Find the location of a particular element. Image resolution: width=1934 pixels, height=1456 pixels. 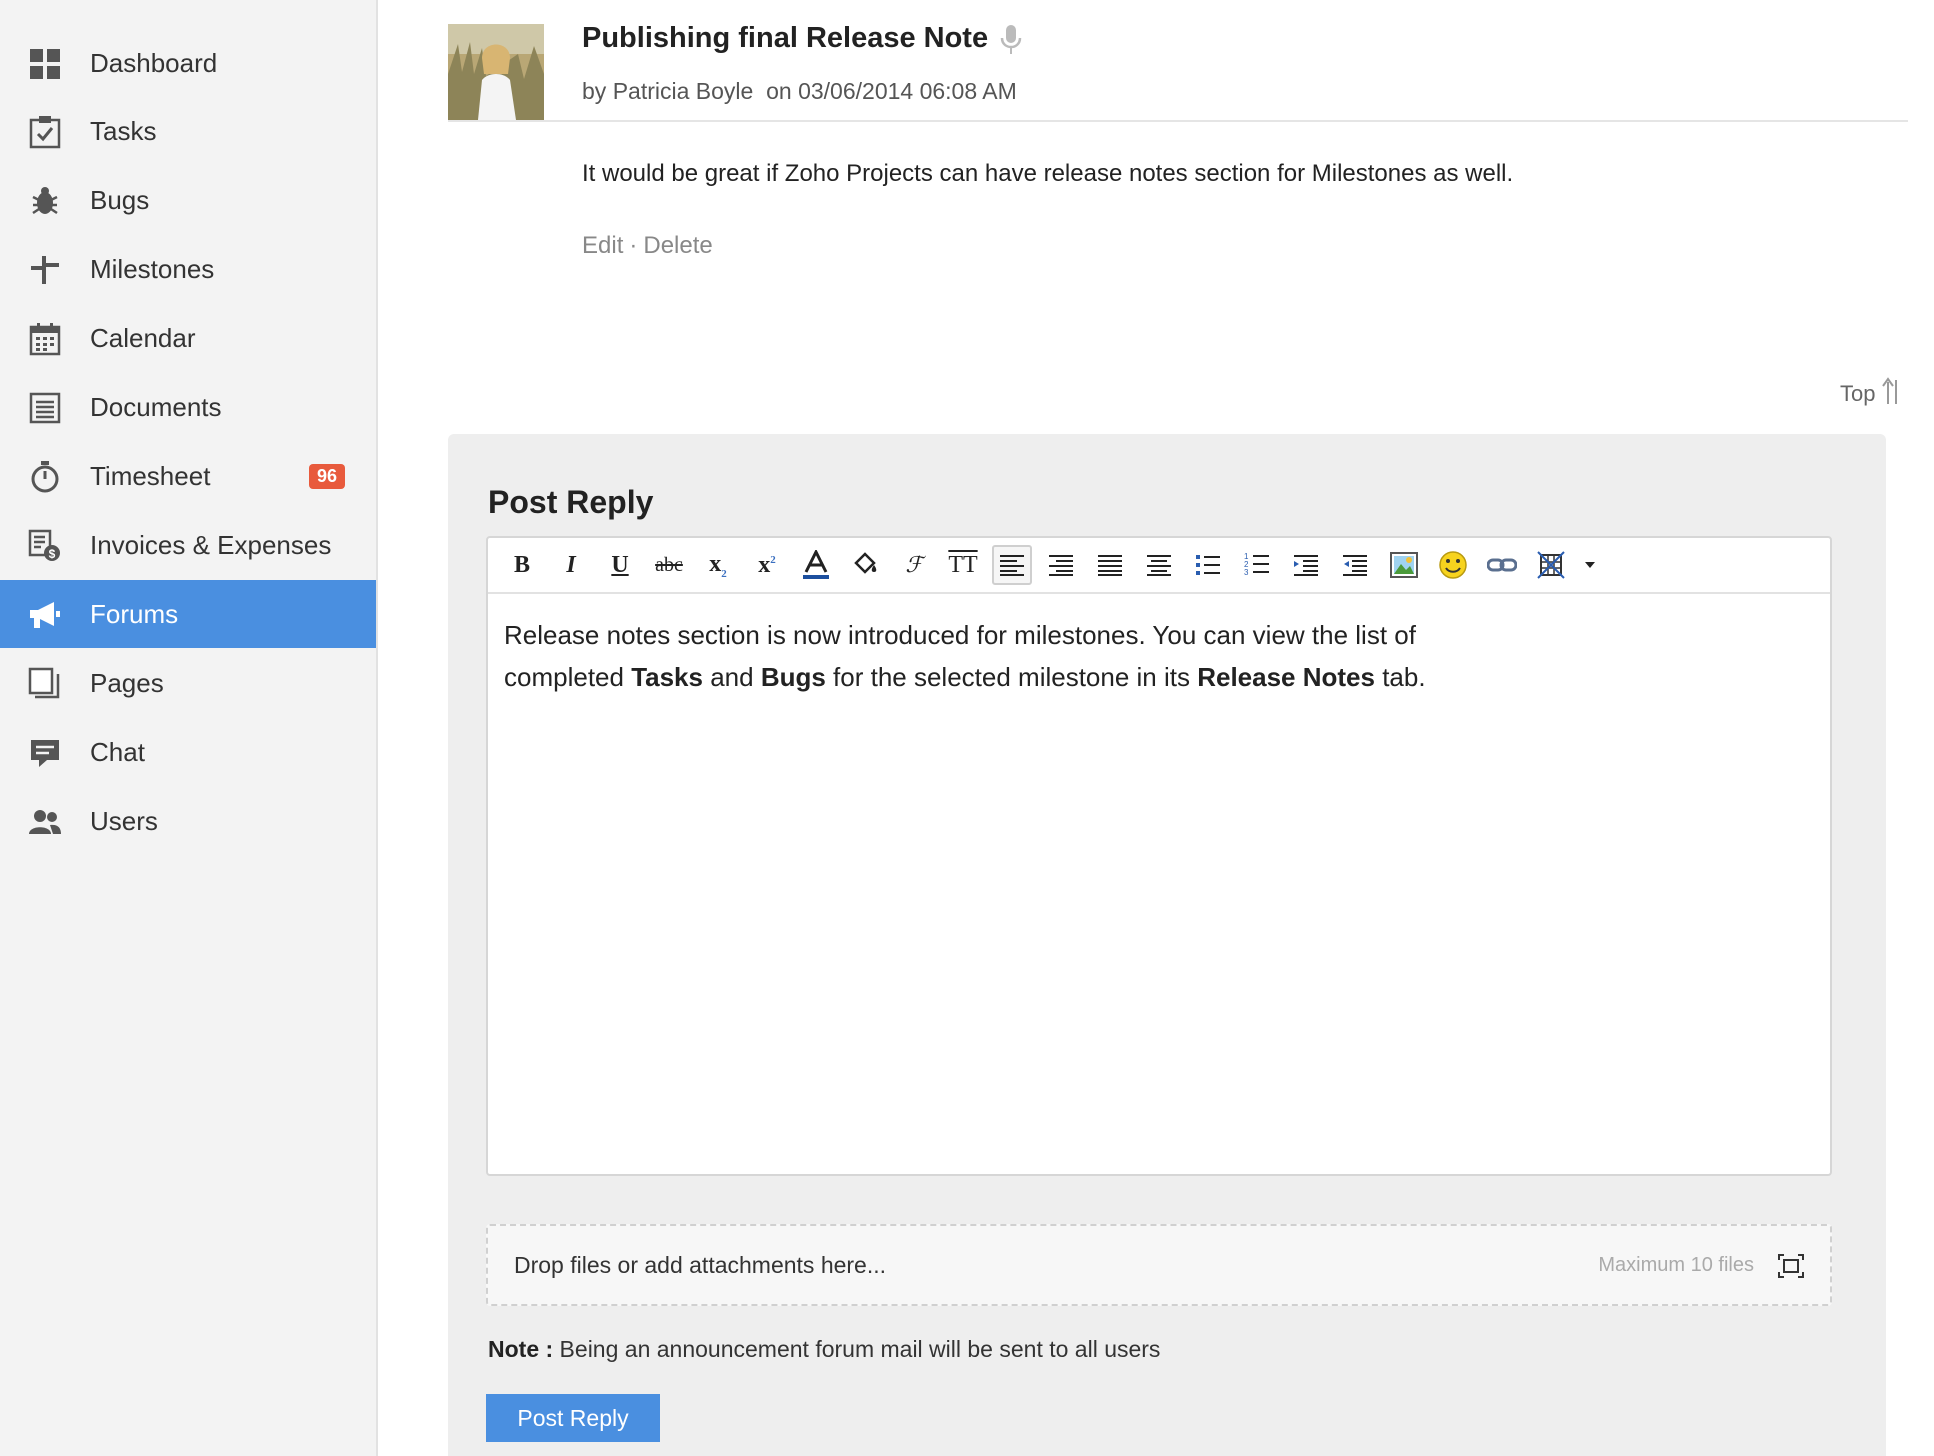

numbered-list-icon: 123 is located at coordinates (1257, 565).